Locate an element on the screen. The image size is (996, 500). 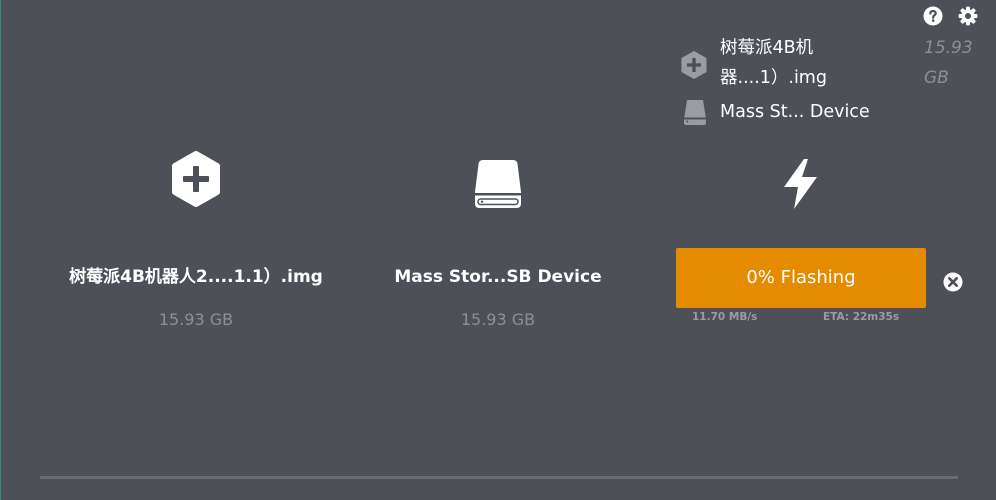
image-size: 15.93 GB is located at coordinates (196, 319).